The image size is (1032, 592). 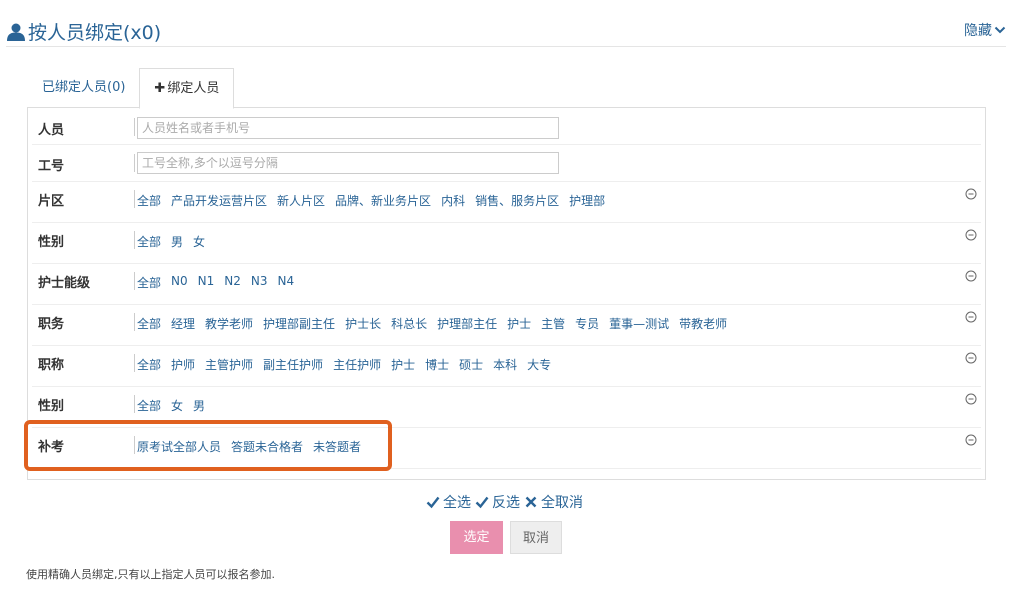 I want to click on filter-option: 本科, so click(x=505, y=364).